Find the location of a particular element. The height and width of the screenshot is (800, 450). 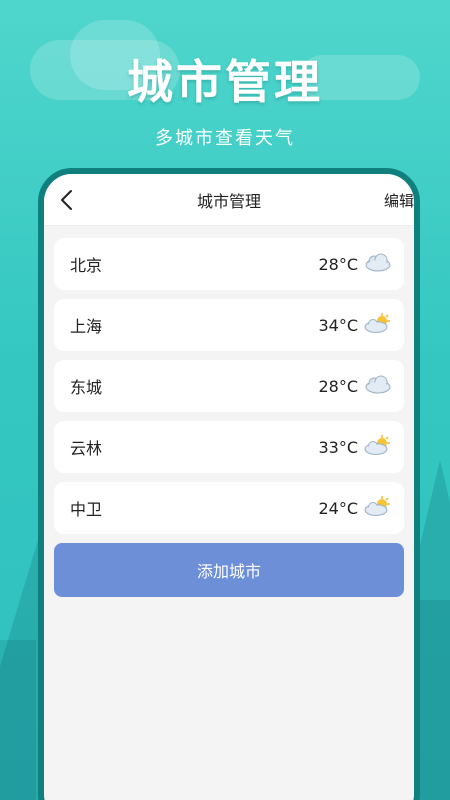

edit-button: 编辑 is located at coordinates (399, 200).